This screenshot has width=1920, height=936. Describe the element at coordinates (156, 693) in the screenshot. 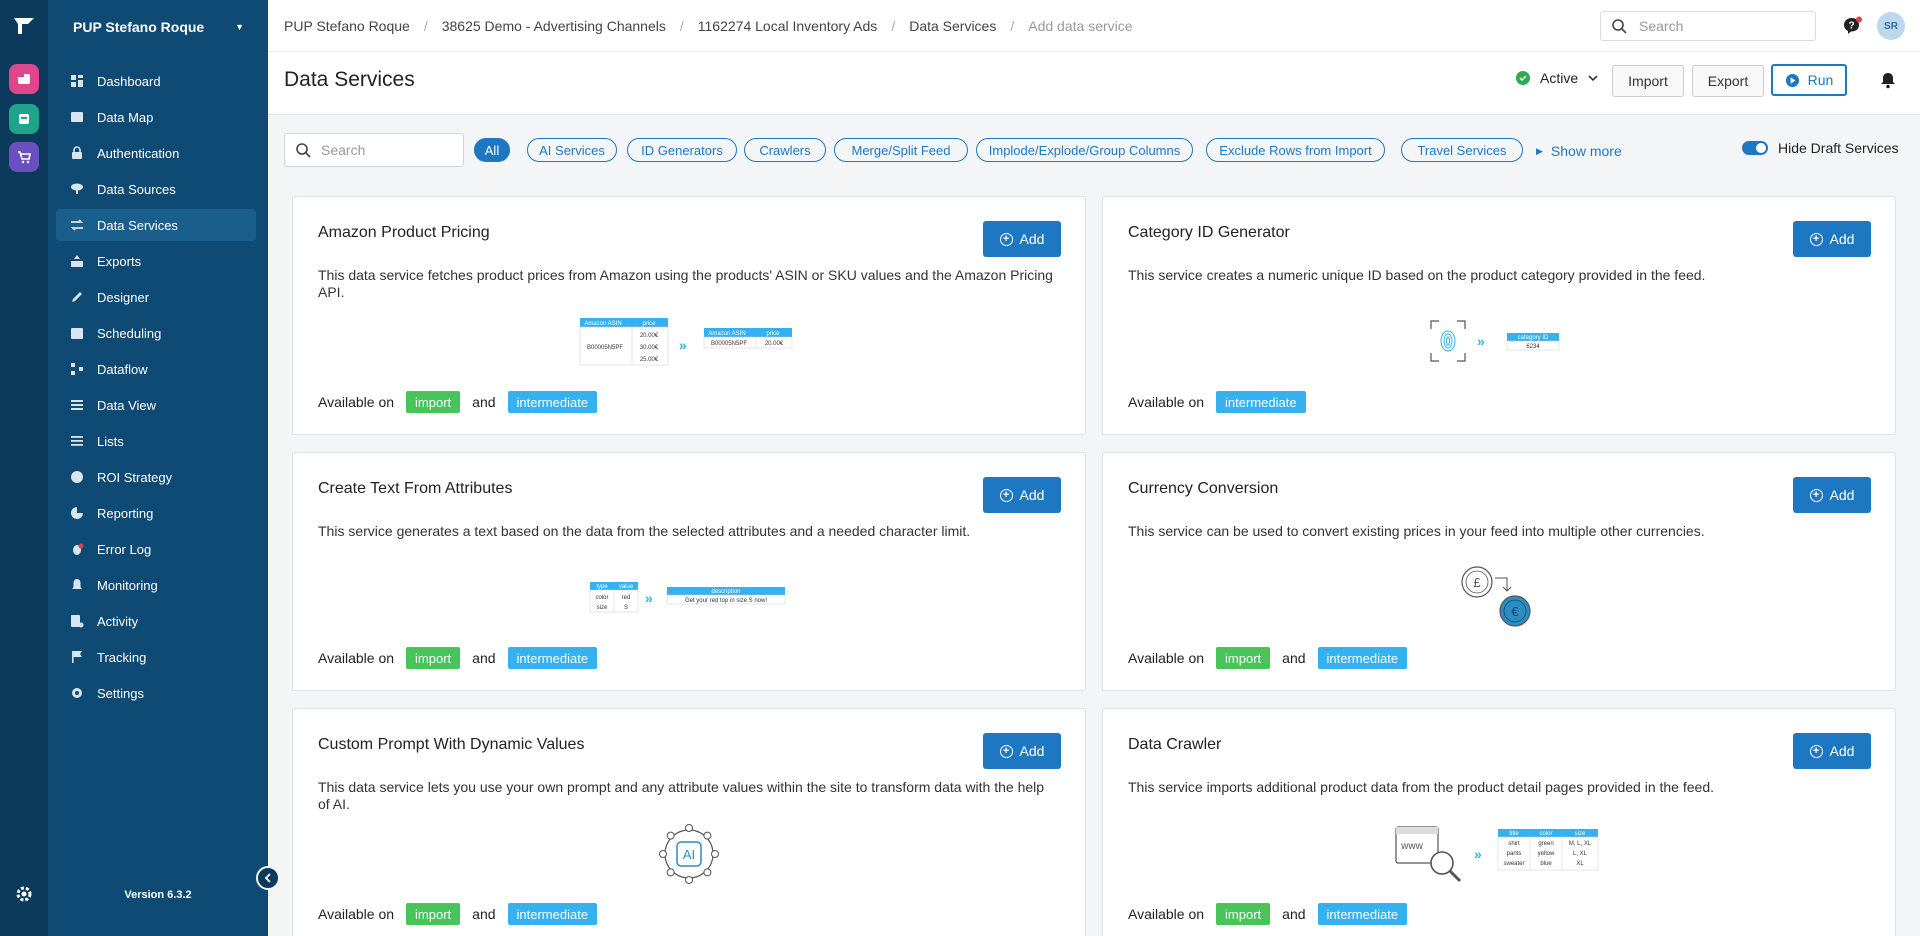

I see `sidebar-item-settings: Settings` at that location.